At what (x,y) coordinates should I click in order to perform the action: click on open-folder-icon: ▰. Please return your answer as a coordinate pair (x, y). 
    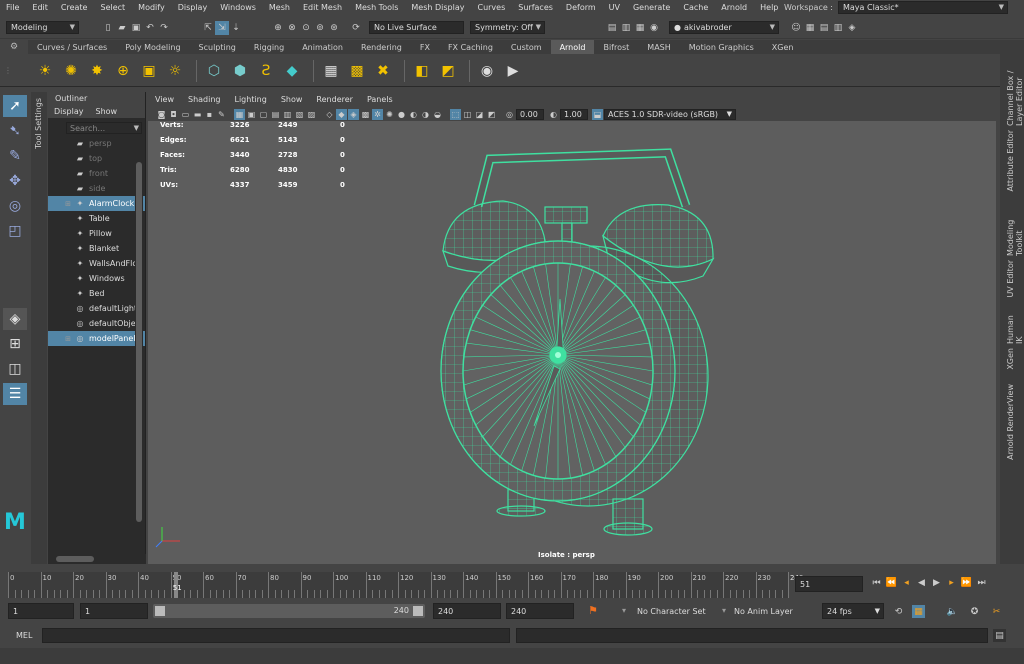
    Looking at the image, I should click on (122, 28).